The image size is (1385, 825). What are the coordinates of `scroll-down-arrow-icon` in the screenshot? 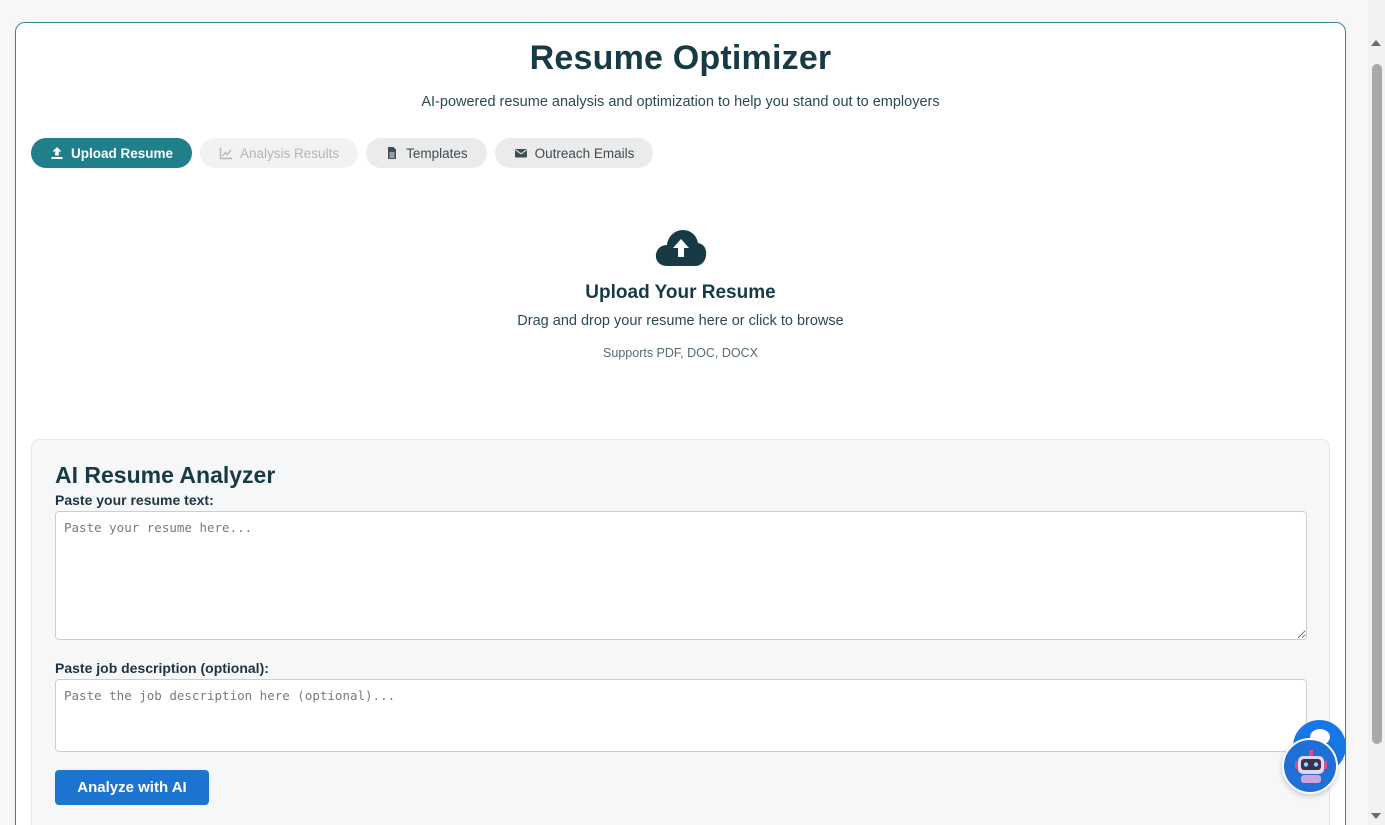 It's located at (1376, 816).